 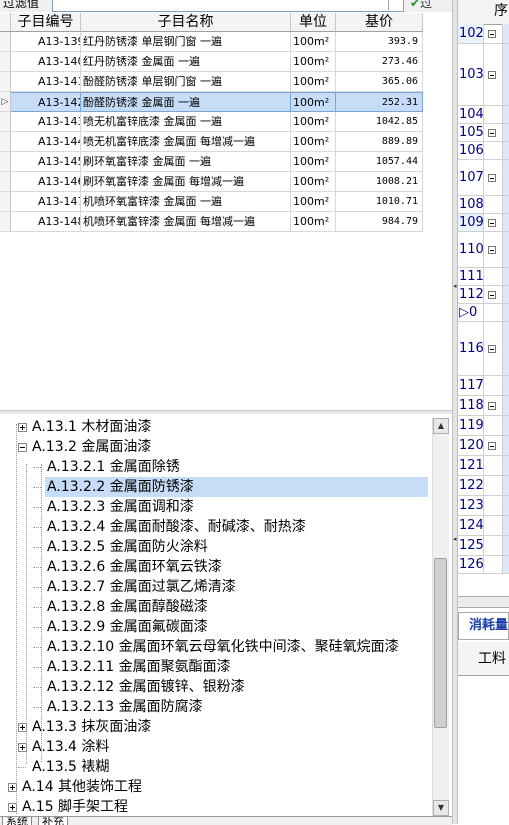 What do you see at coordinates (483, 133) in the screenshot?
I see `table-row: 105` at bounding box center [483, 133].